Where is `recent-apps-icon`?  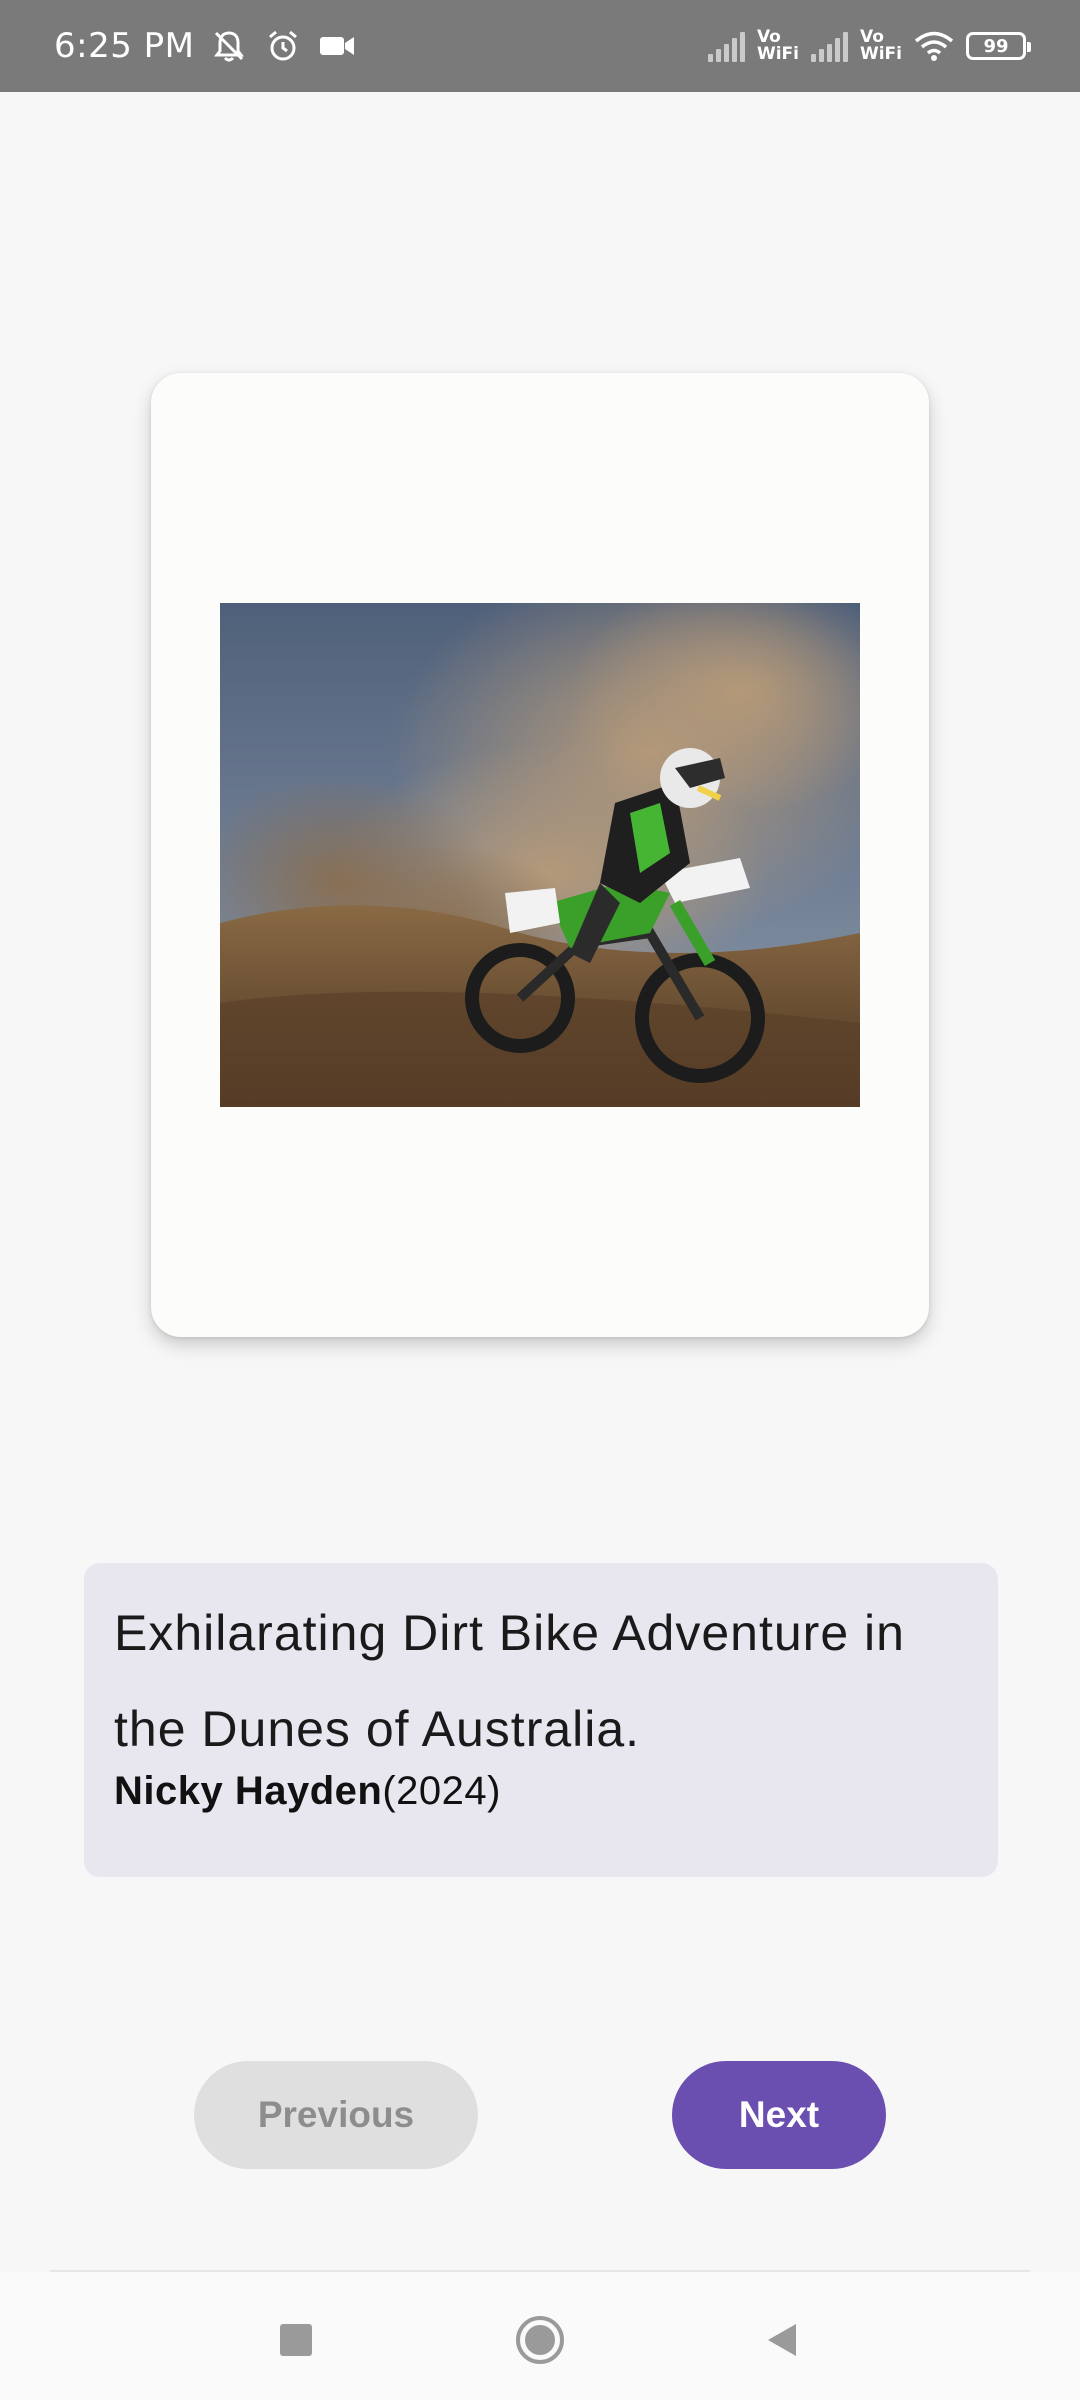 recent-apps-icon is located at coordinates (296, 2340).